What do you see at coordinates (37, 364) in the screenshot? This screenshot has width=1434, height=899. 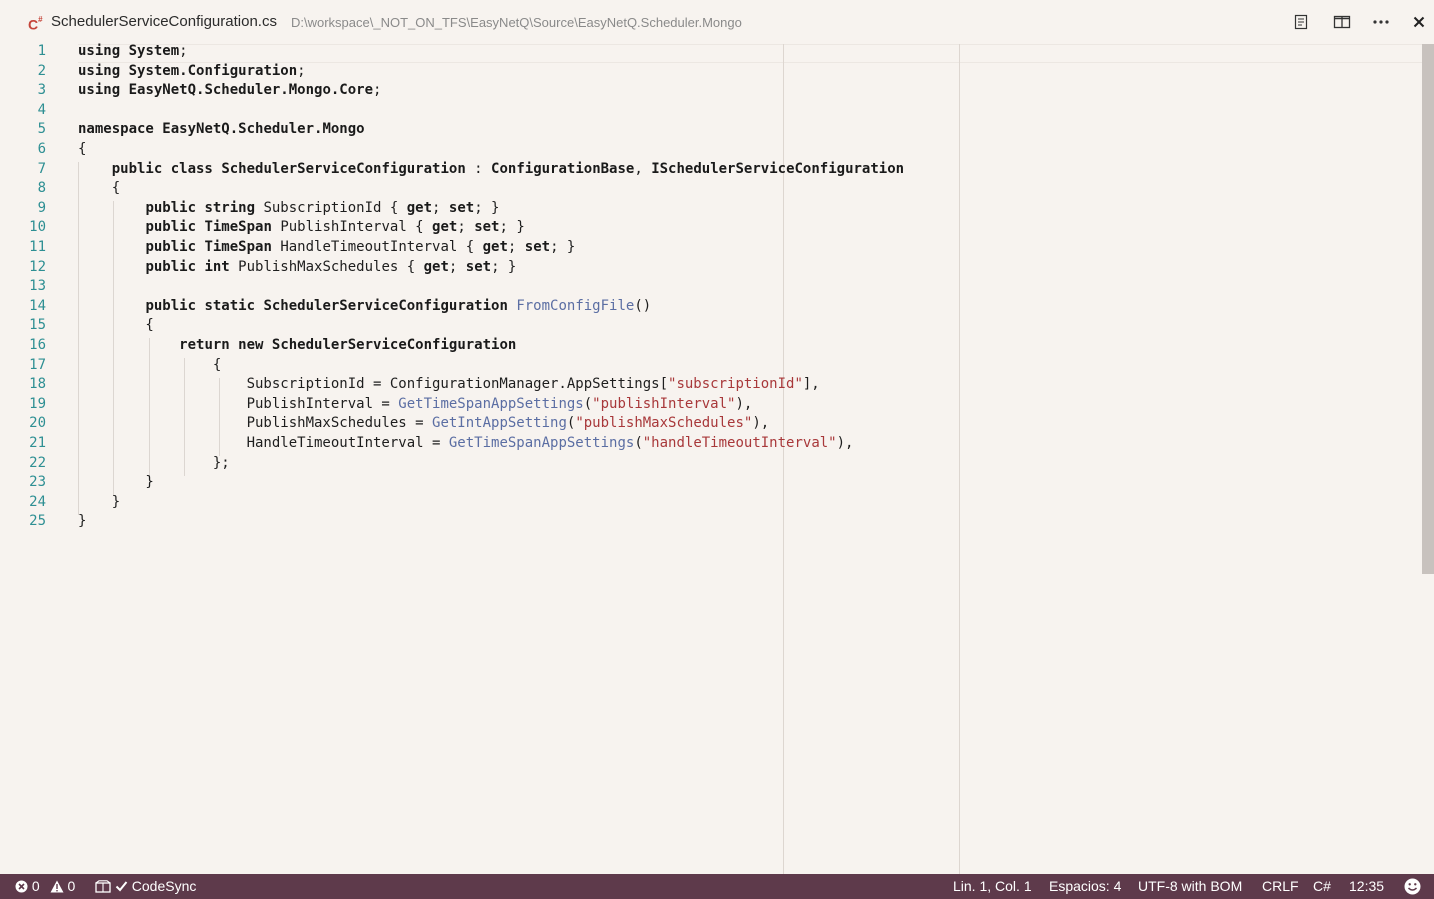 I see `line-number: 17` at bounding box center [37, 364].